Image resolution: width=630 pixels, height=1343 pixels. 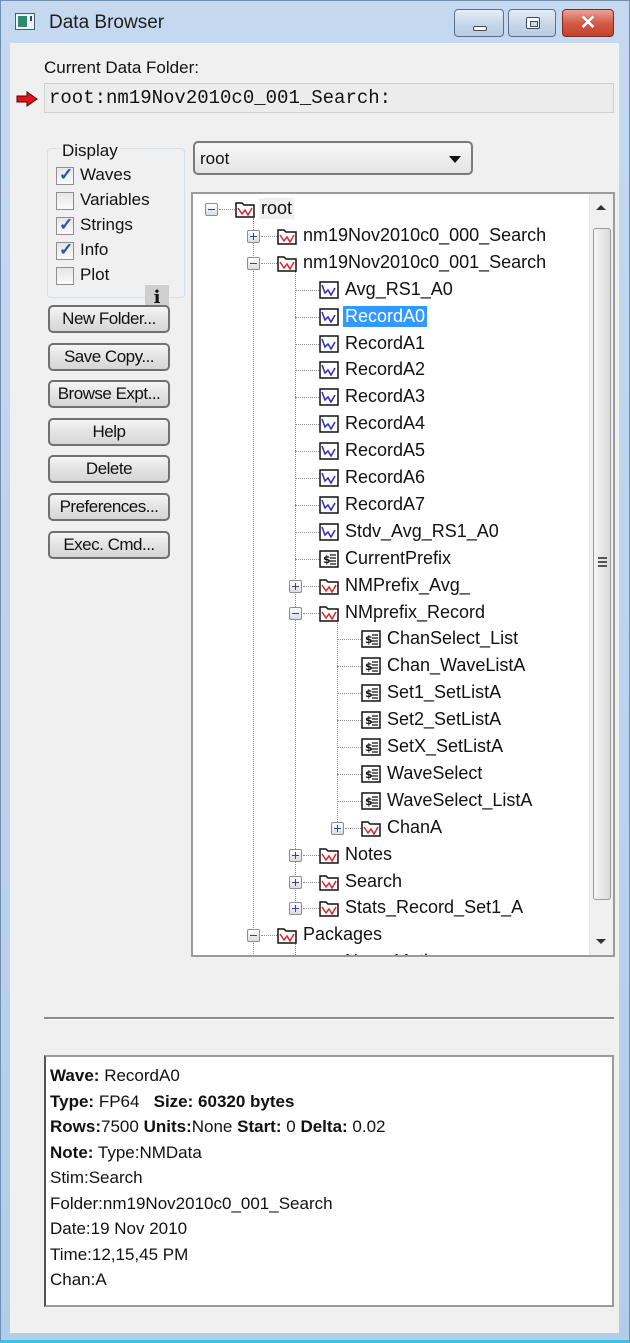 I want to click on tree-wave-item: Stdv_Avg_RS1_A0, so click(x=391, y=532).